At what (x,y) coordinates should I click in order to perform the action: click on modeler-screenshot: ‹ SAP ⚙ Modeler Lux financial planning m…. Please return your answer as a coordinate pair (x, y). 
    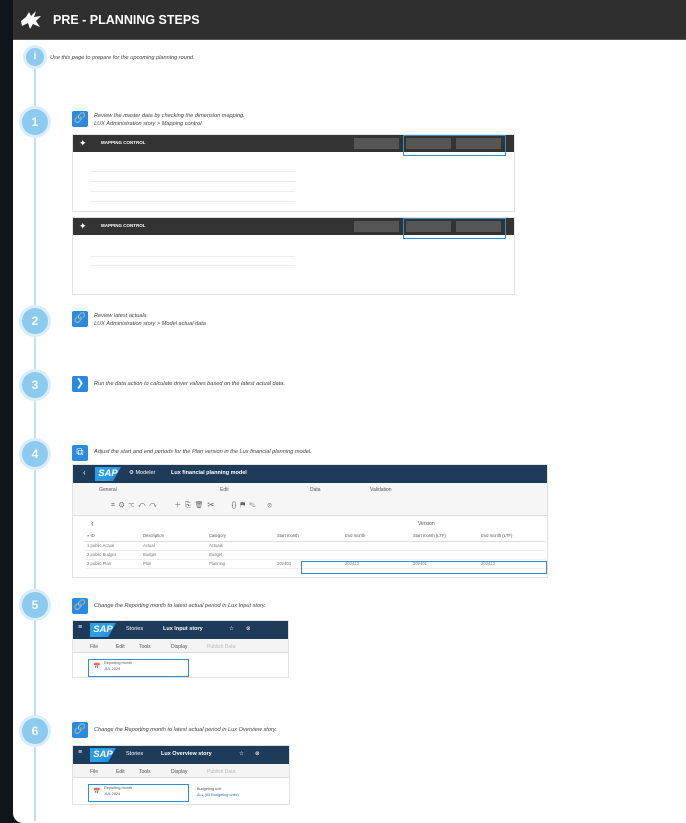
    Looking at the image, I should click on (310, 521).